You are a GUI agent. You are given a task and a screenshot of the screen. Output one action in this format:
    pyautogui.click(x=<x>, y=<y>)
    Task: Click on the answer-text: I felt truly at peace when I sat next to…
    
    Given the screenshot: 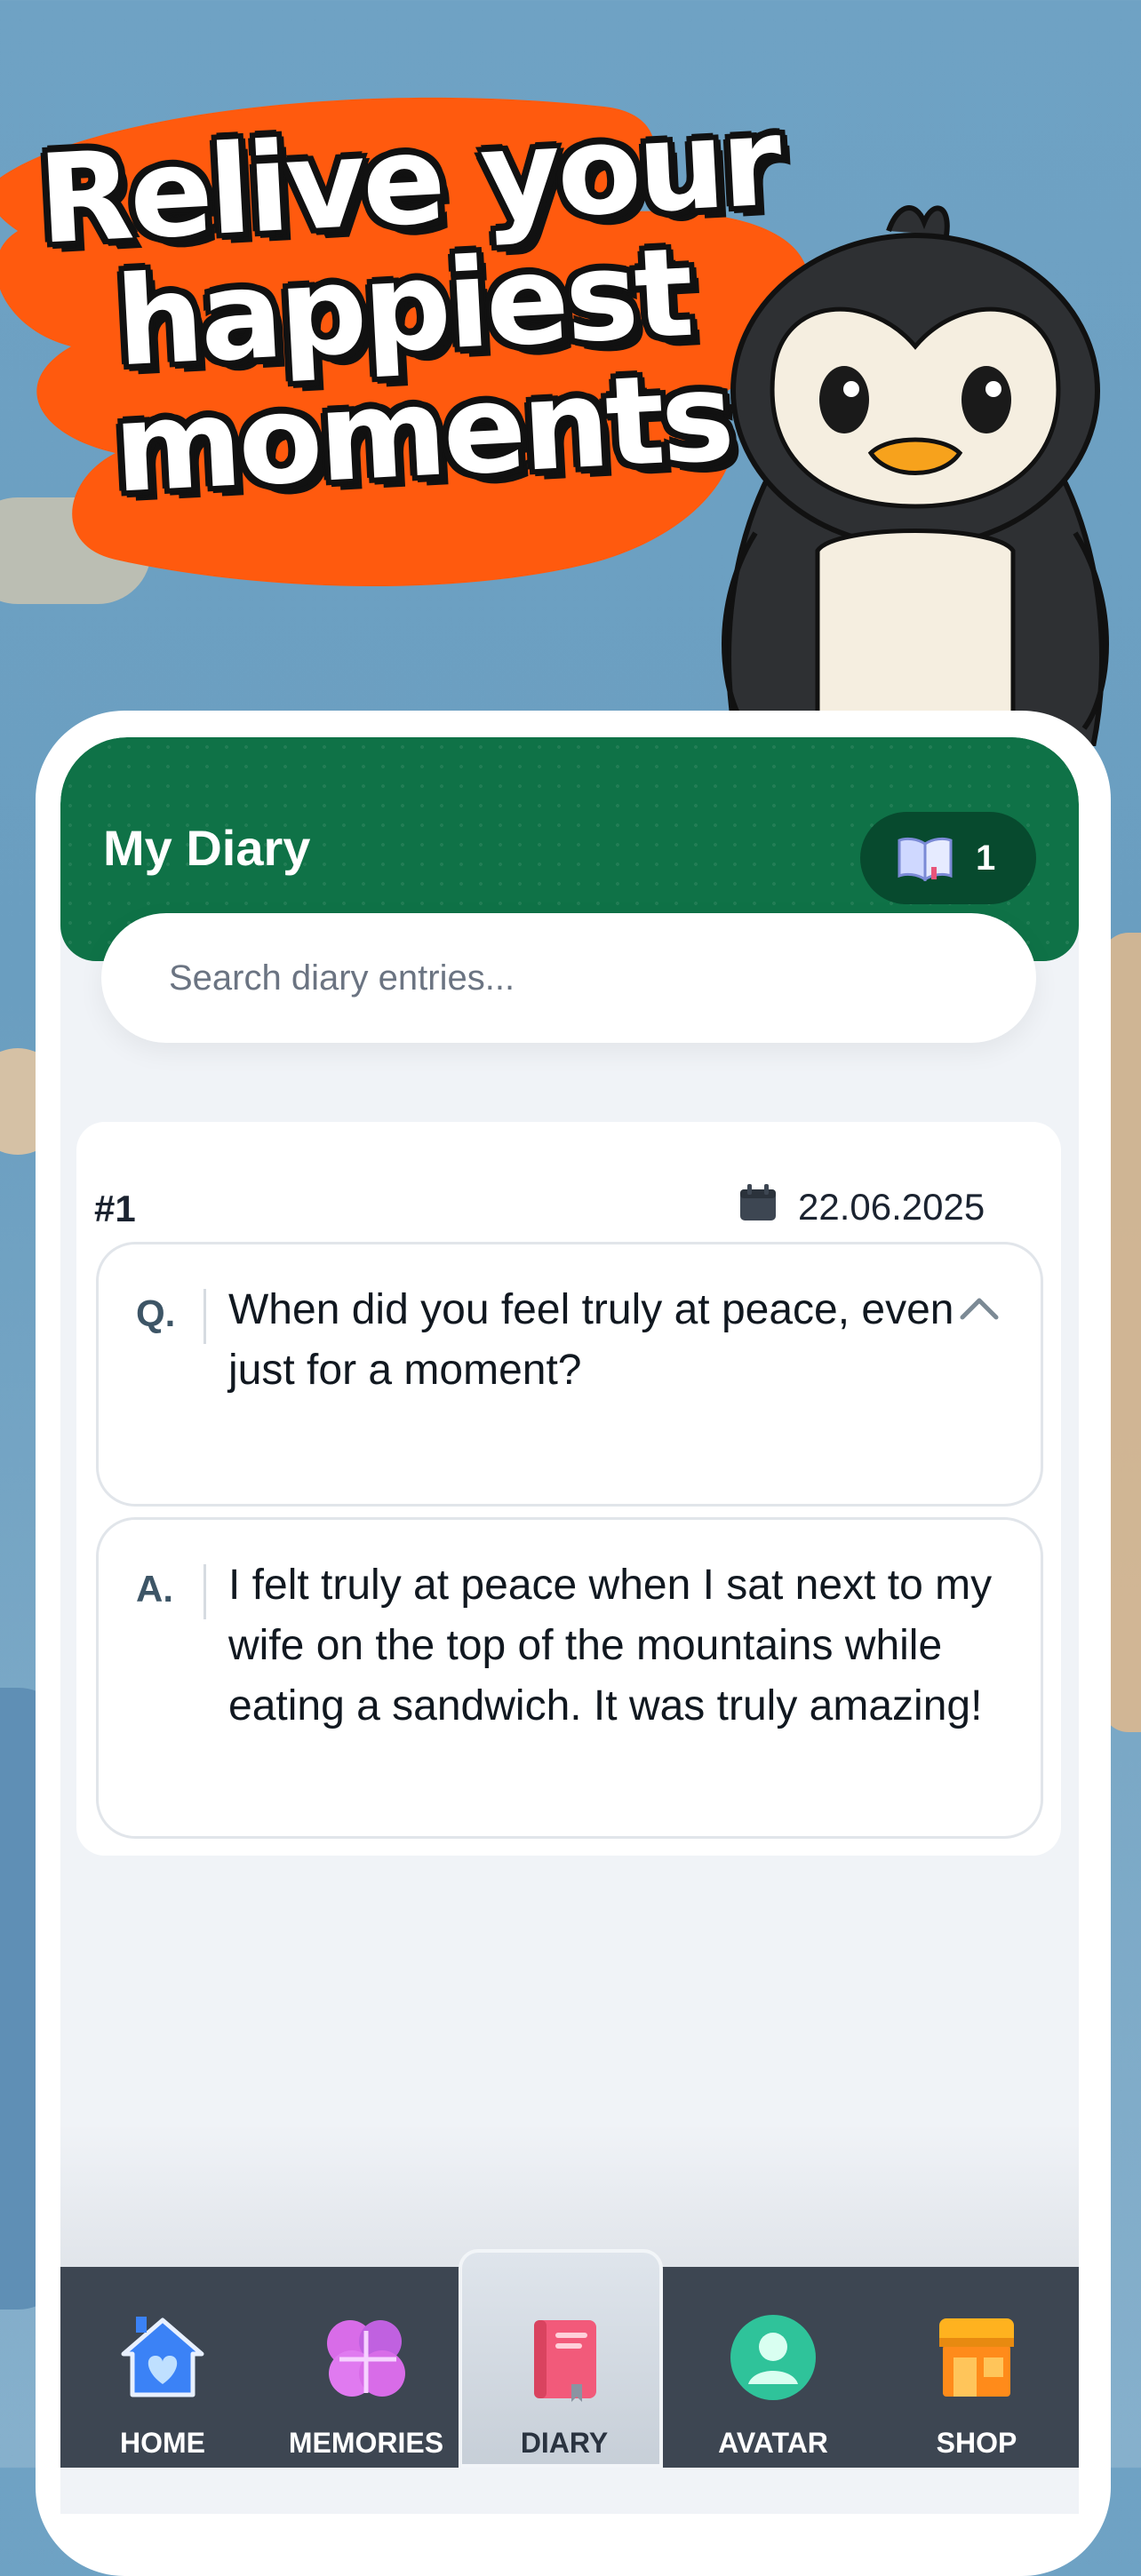 What is the action you would take?
    pyautogui.click(x=610, y=1645)
    